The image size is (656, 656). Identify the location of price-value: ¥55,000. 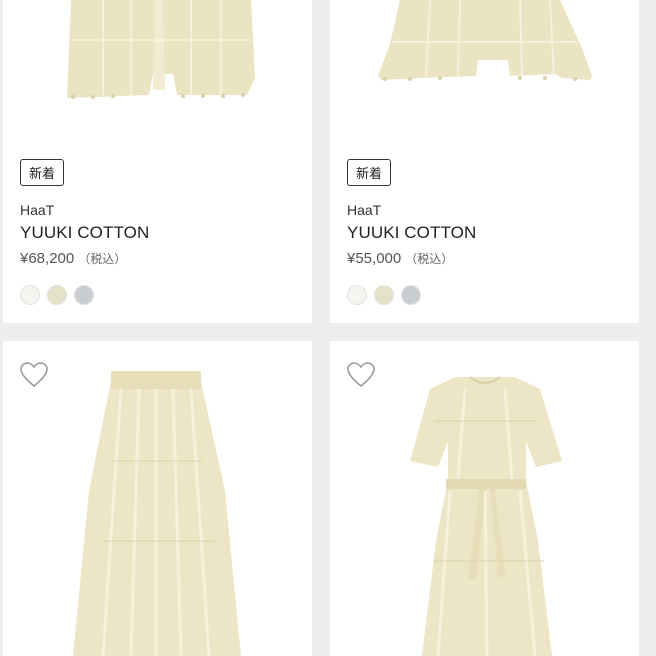
(374, 258).